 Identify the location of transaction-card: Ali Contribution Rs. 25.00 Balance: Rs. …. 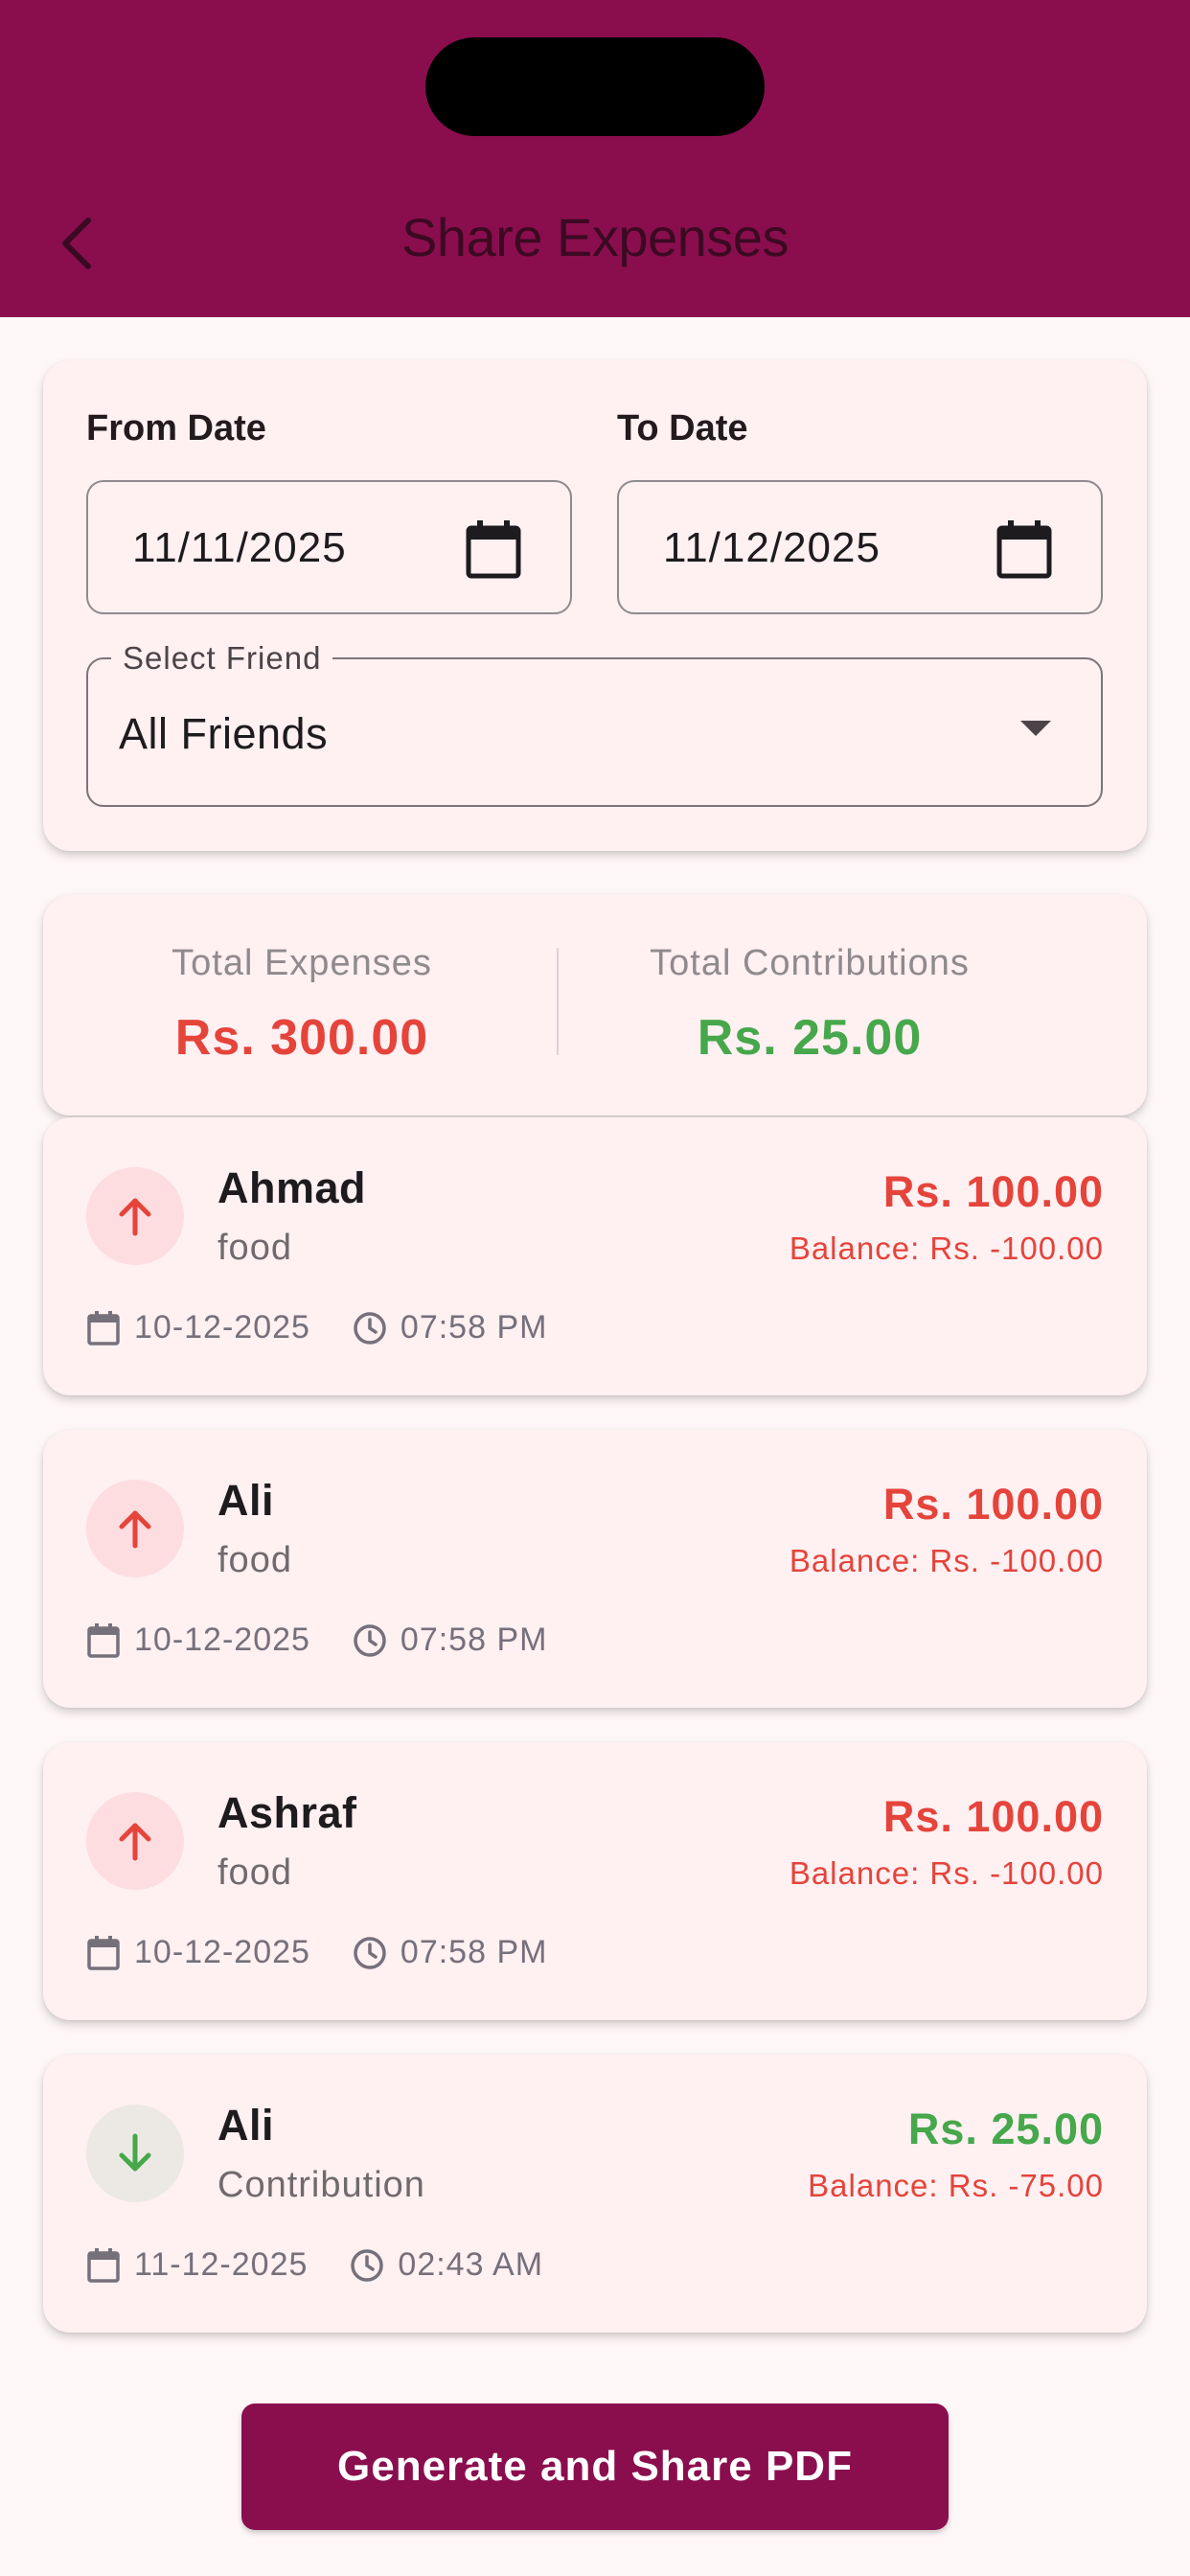
(595, 2194).